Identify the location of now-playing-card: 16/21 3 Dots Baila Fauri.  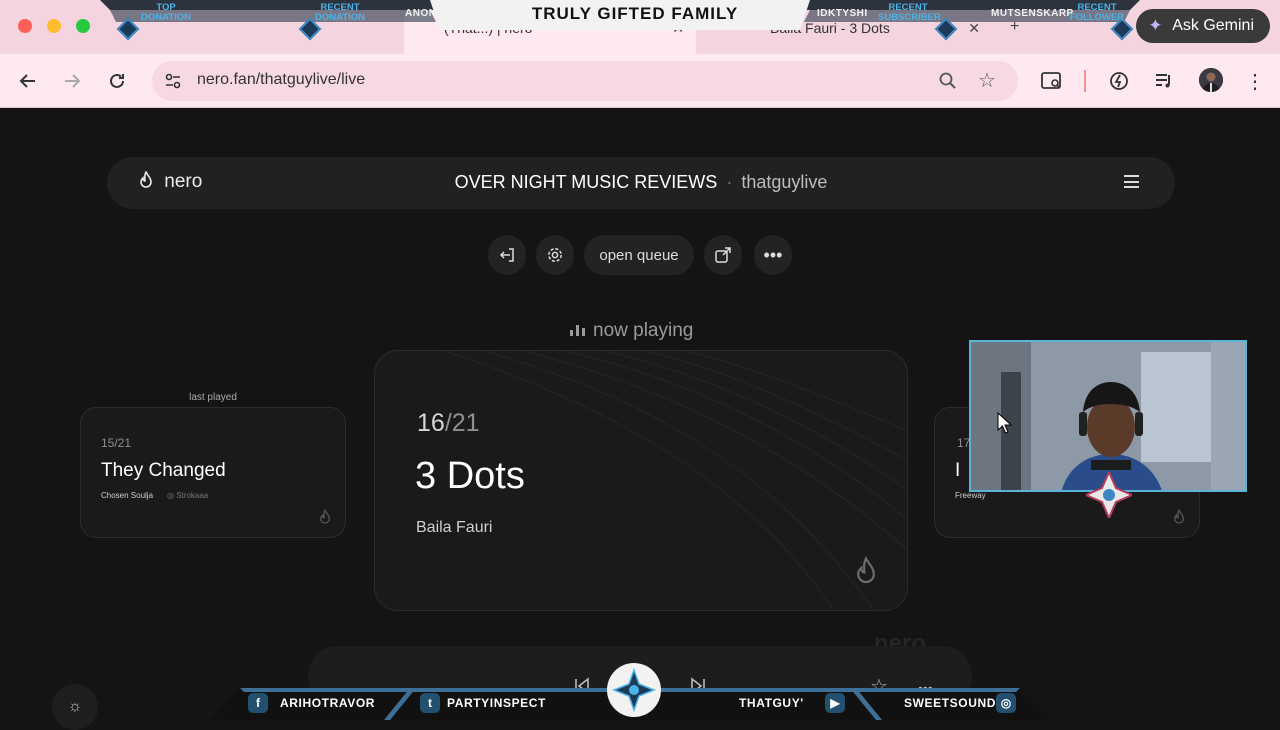
(641, 480).